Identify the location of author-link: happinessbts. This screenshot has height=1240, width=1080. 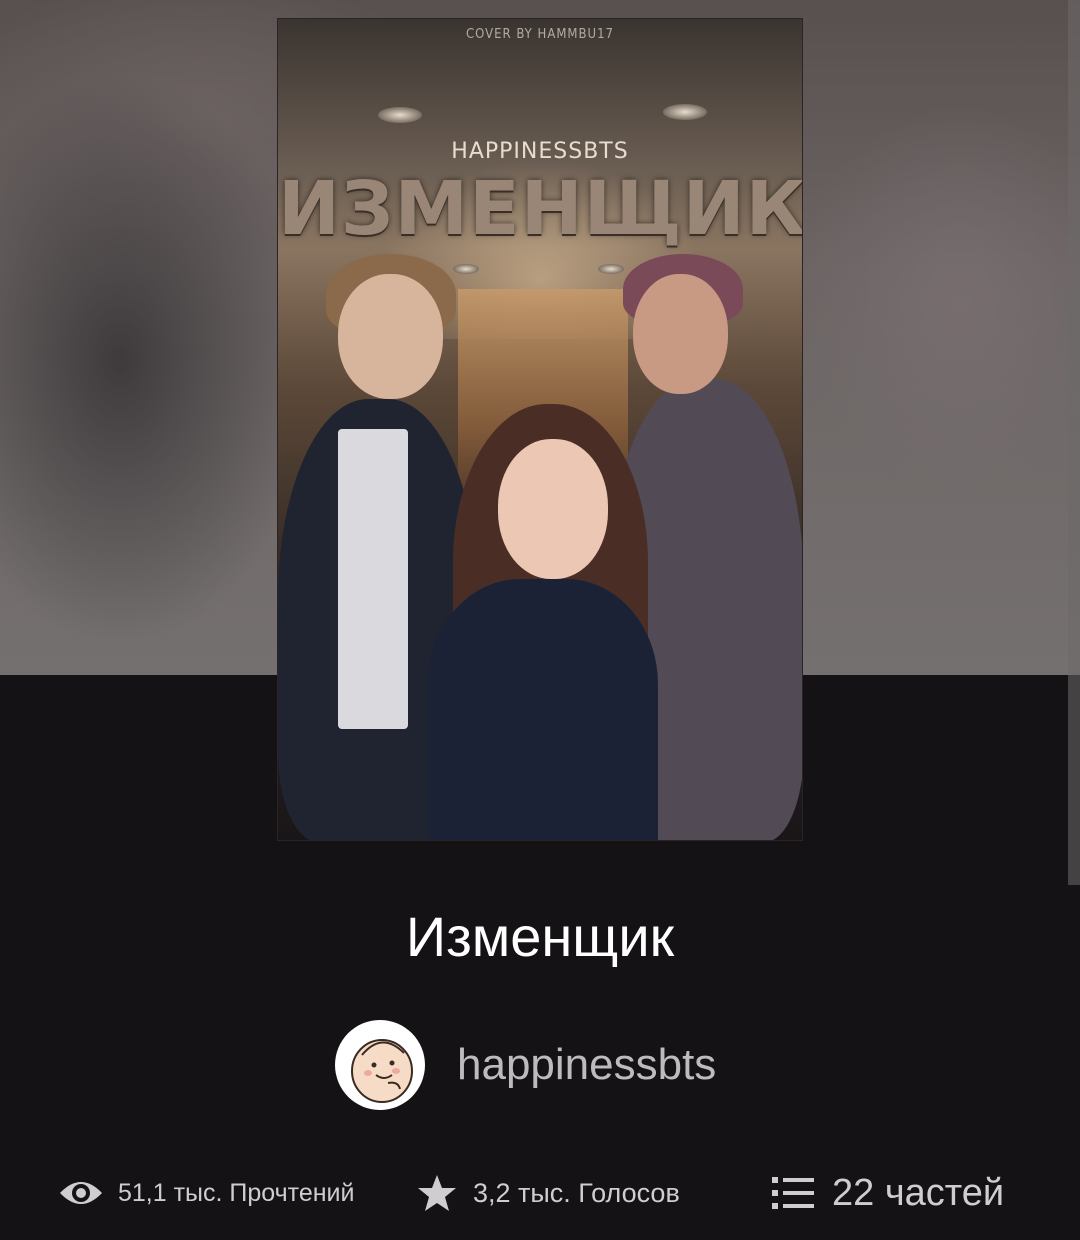
(525, 1065).